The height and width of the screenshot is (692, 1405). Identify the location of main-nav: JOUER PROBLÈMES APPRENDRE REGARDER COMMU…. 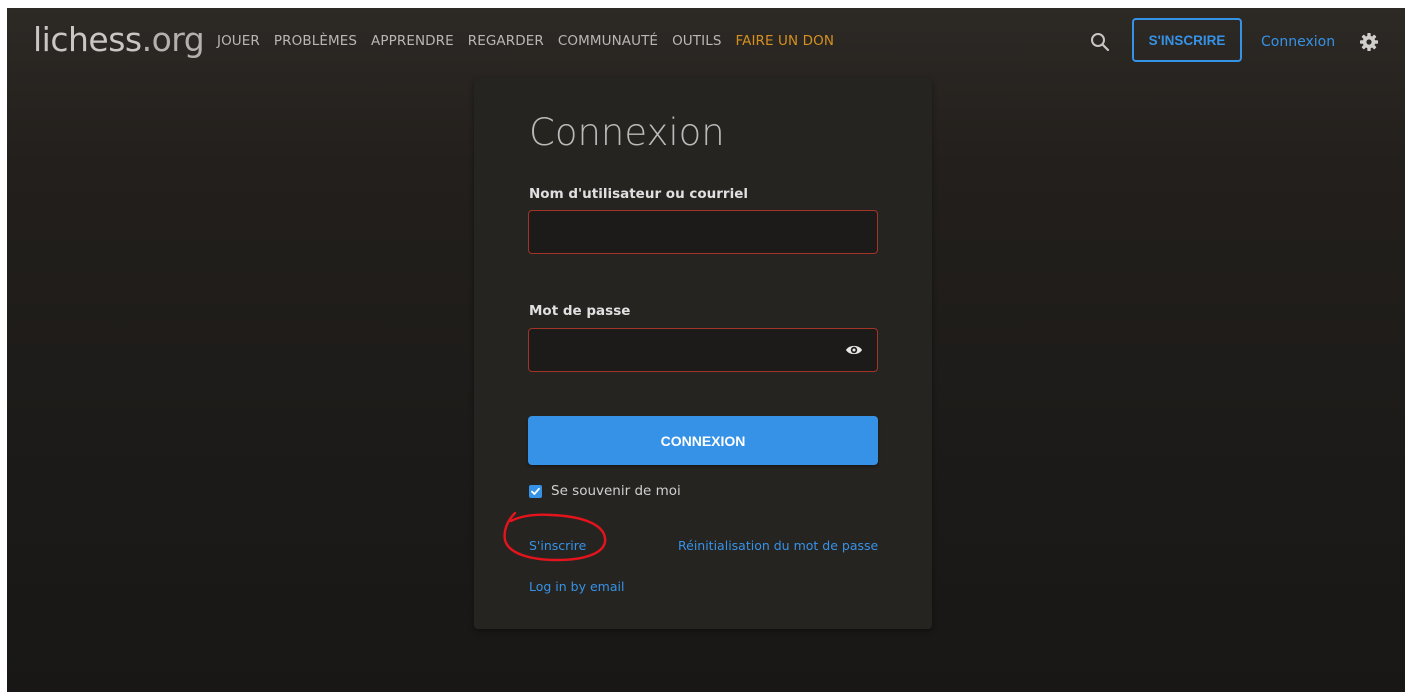
(532, 41).